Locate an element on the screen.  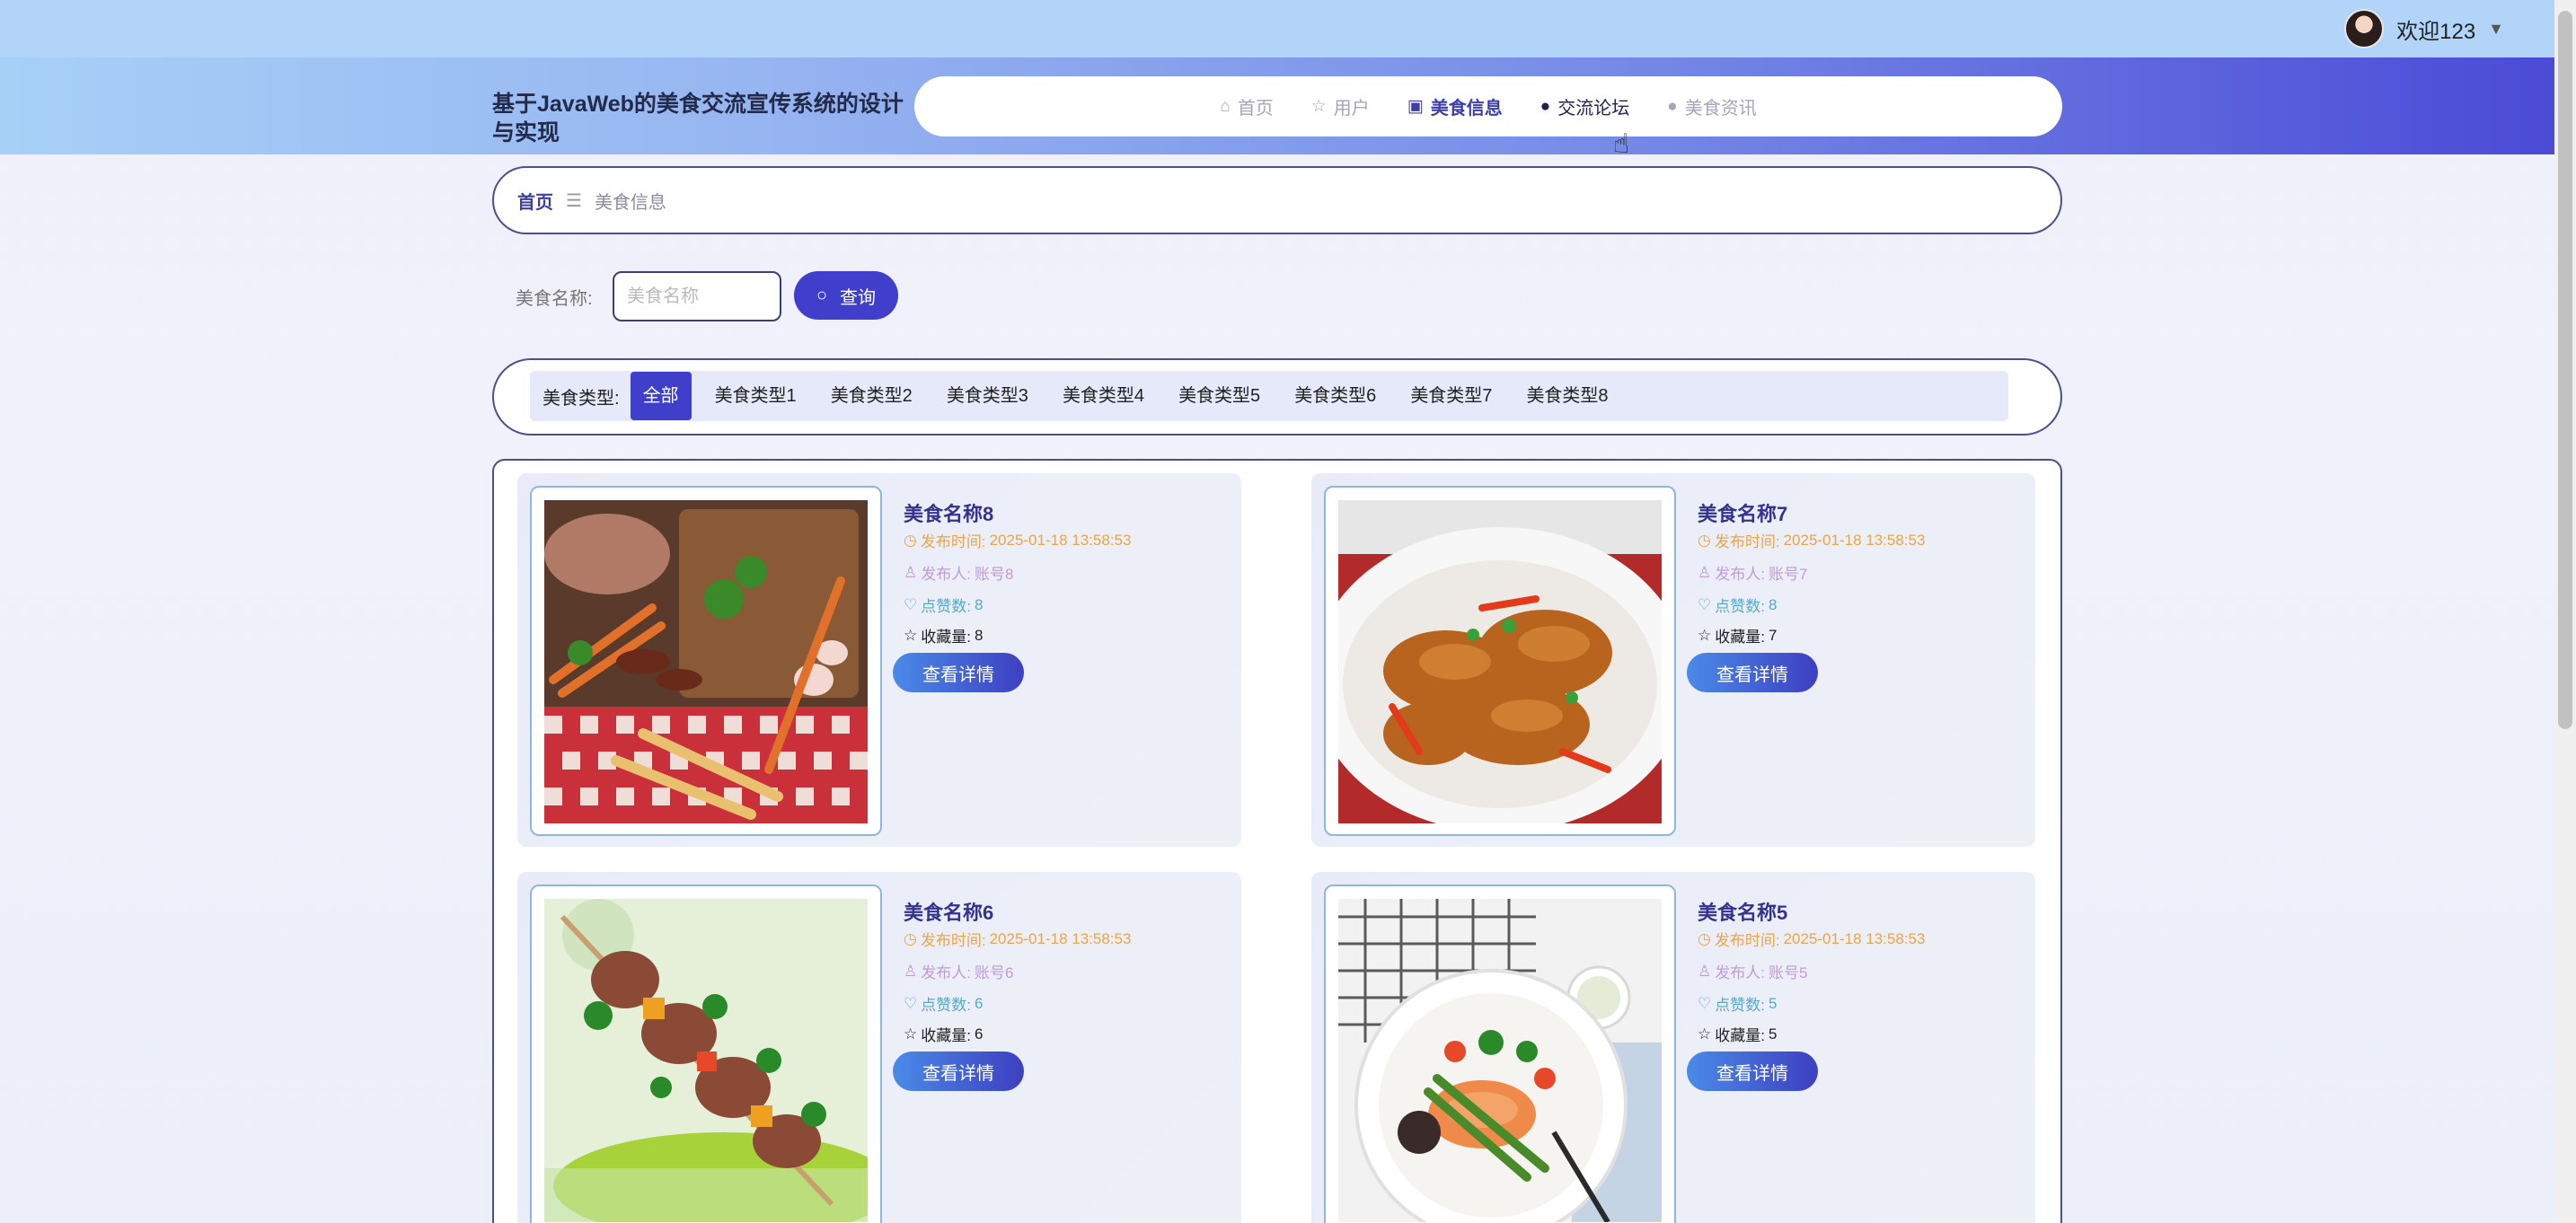
like-count-value: 6 is located at coordinates (979, 1003).